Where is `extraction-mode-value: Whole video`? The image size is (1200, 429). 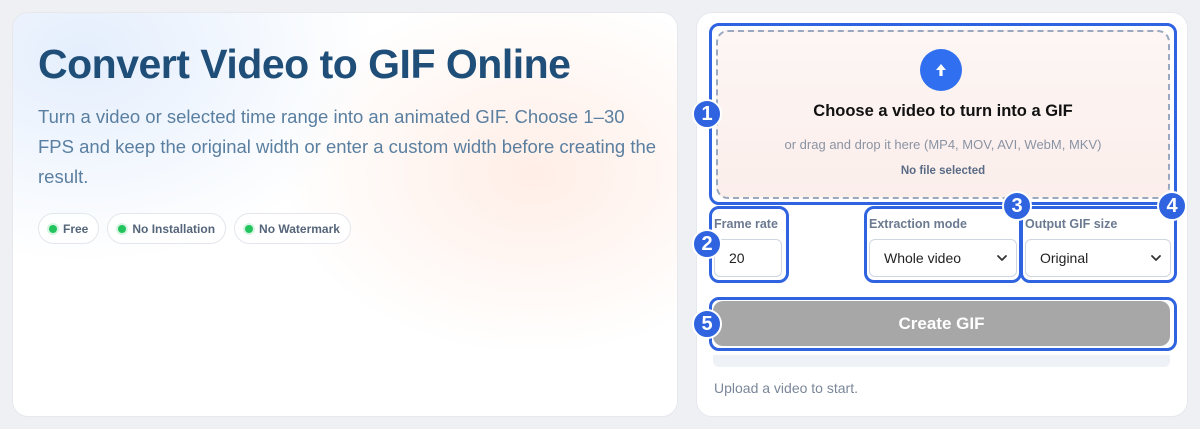 extraction-mode-value: Whole video is located at coordinates (923, 258).